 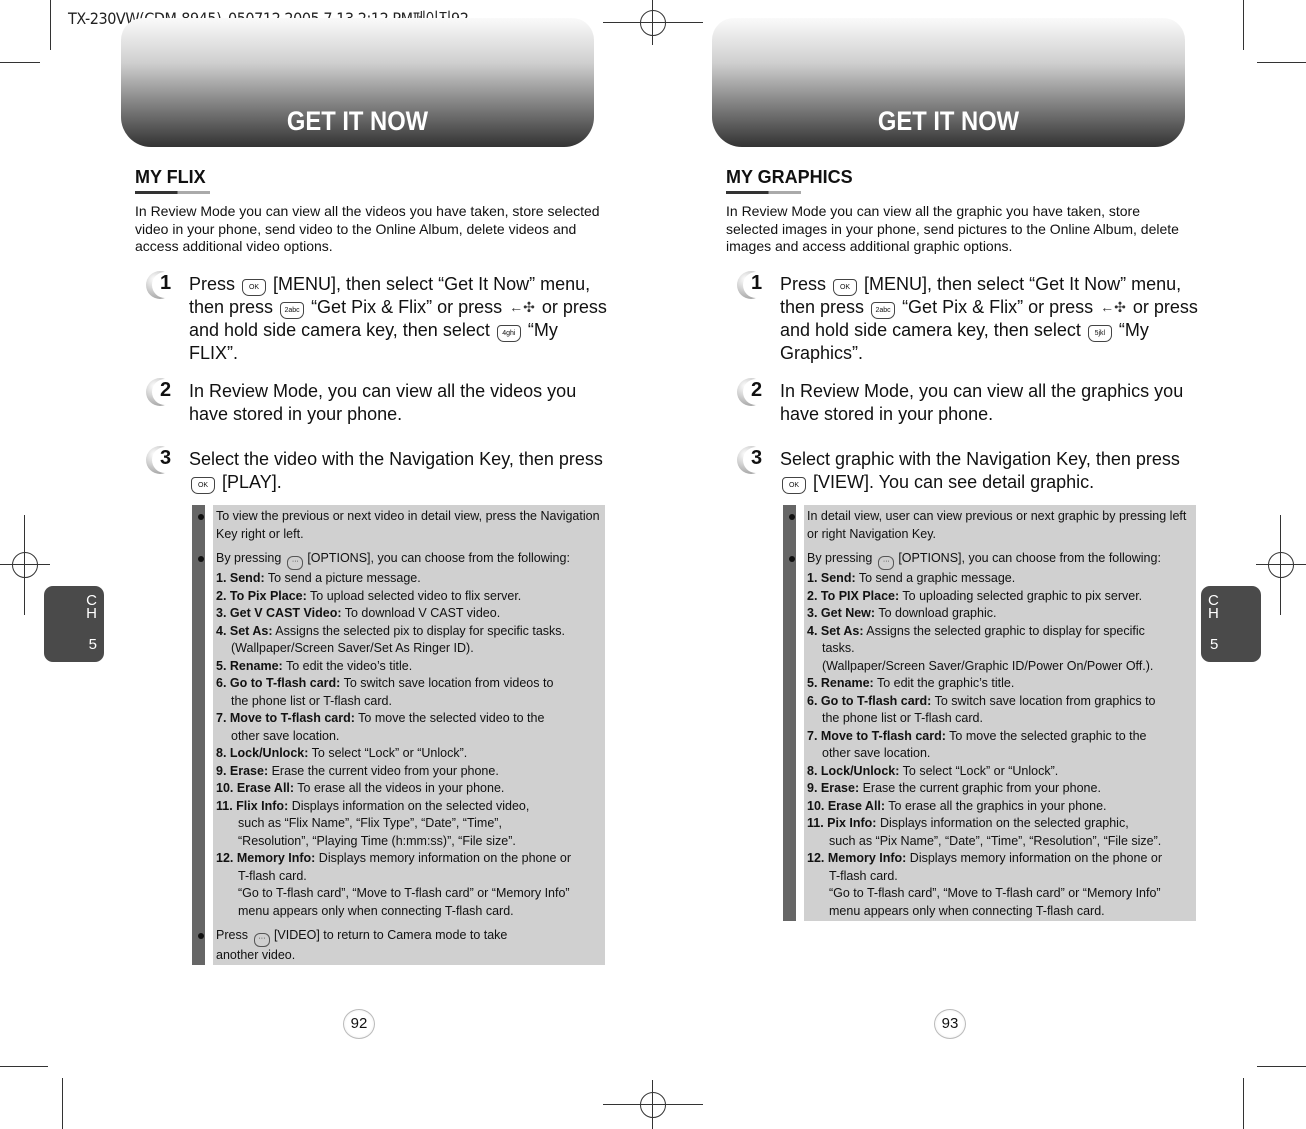 What do you see at coordinates (347, 665) in the screenshot?
I see `option-desc: To edit the video’s title.` at bounding box center [347, 665].